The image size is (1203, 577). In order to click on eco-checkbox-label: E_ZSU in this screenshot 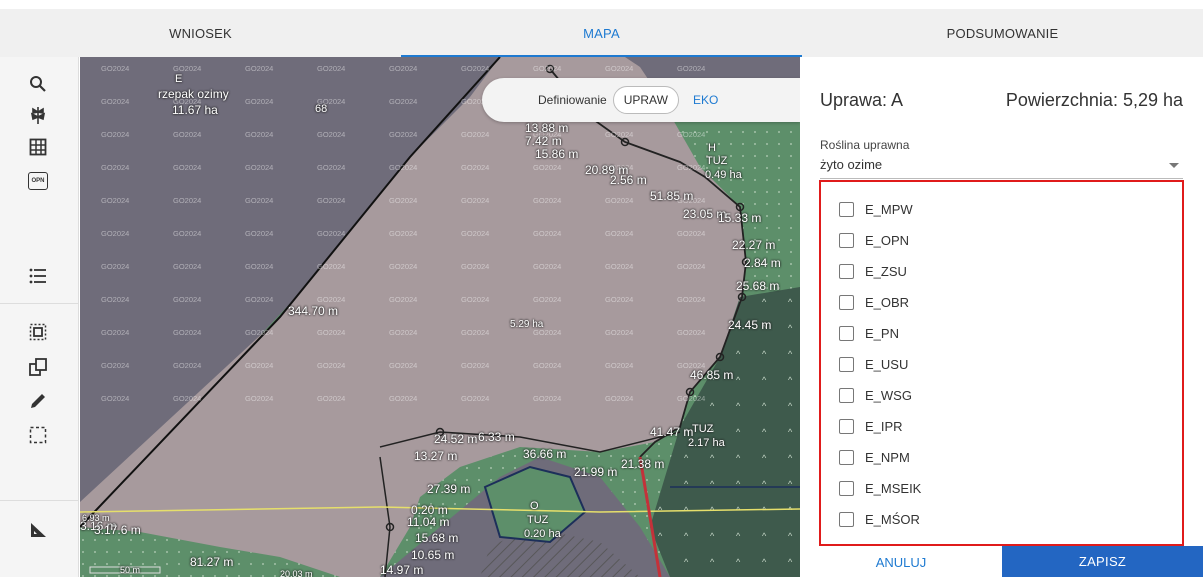, I will do `click(886, 271)`.